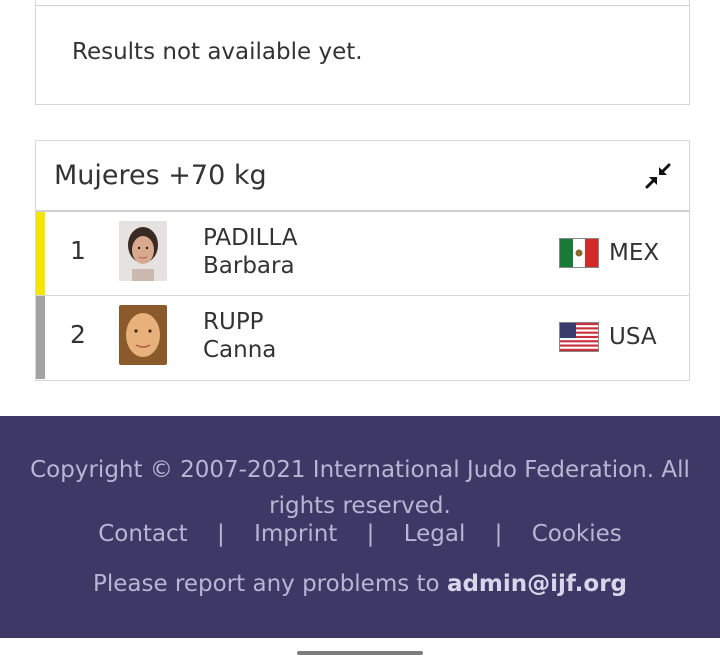 The width and height of the screenshot is (720, 666). I want to click on athlete-name: PADILLA Barbara, so click(250, 252).